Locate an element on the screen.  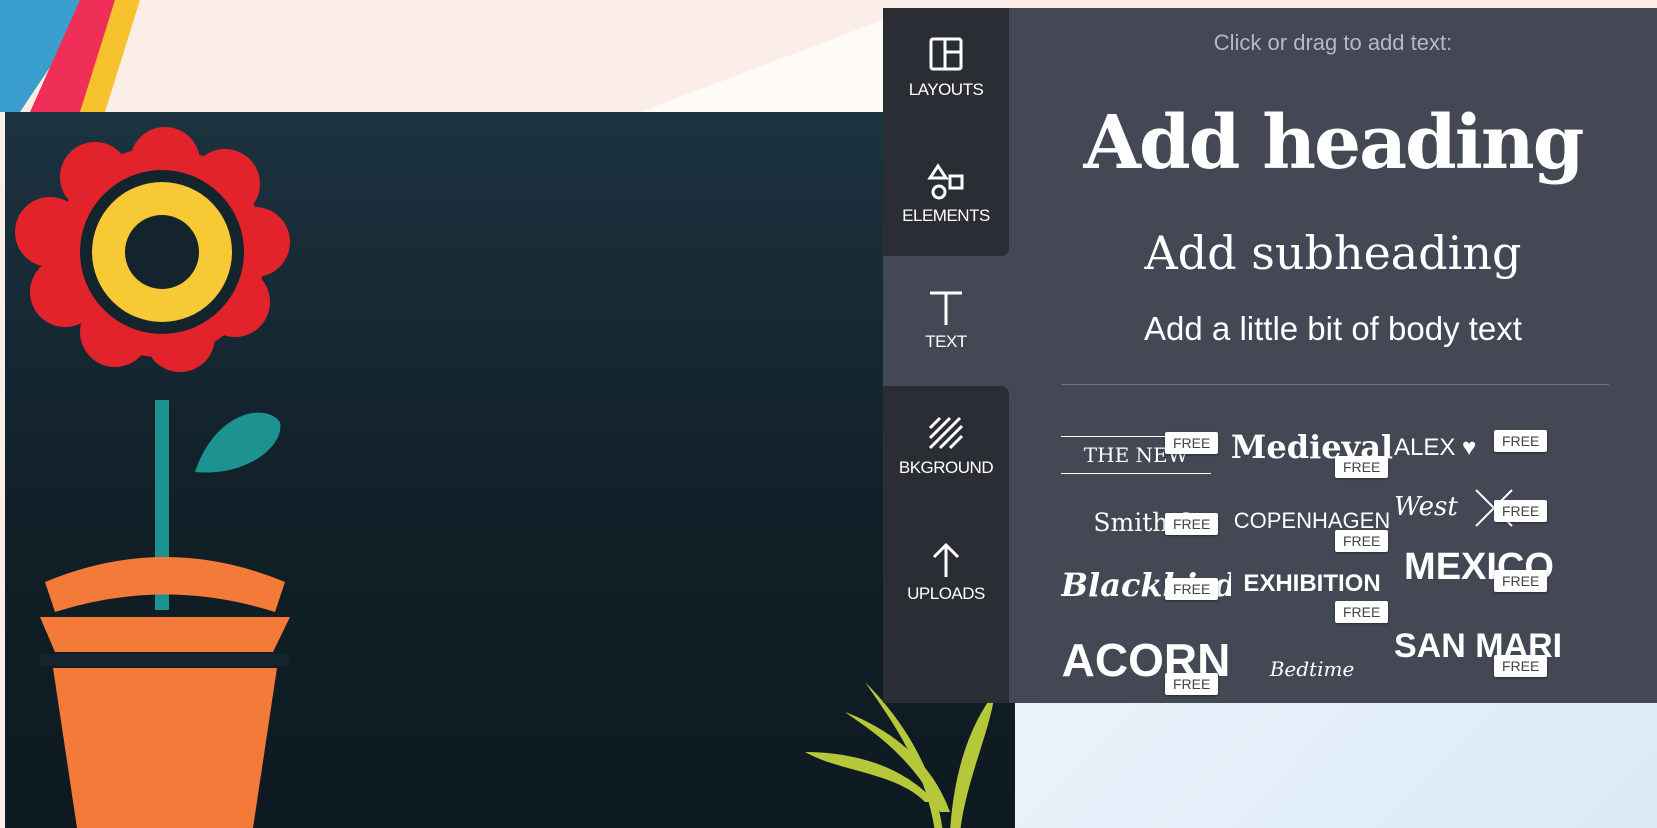
template-text: Bedtime is located at coordinates (1312, 669).